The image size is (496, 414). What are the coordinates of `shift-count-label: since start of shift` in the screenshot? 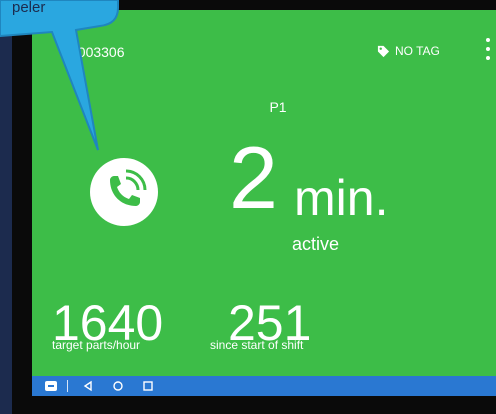 It's located at (257, 345).